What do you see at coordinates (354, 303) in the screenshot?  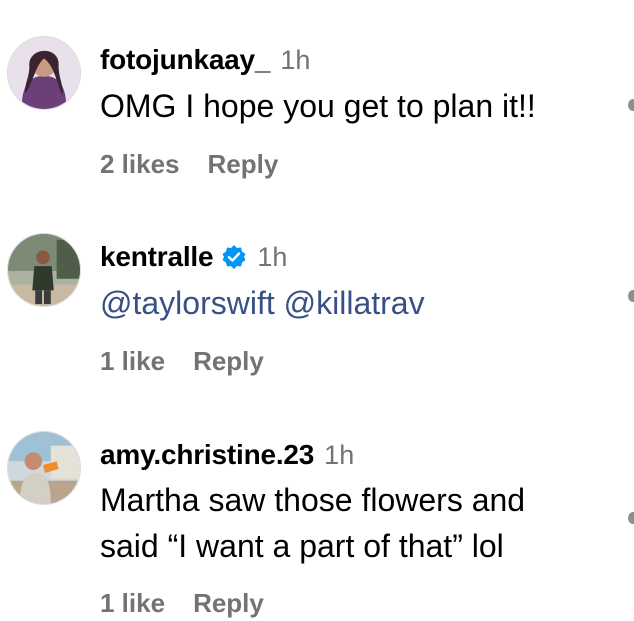 I see `mention-link: @killatrav` at bounding box center [354, 303].